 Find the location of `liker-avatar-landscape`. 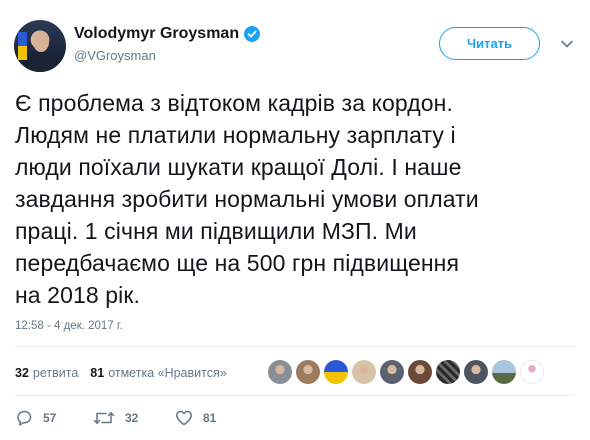

liker-avatar-landscape is located at coordinates (504, 372).